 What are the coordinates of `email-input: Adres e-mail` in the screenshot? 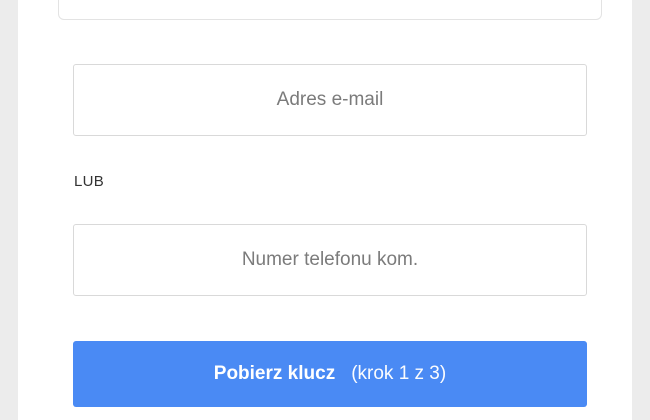 It's located at (330, 100).